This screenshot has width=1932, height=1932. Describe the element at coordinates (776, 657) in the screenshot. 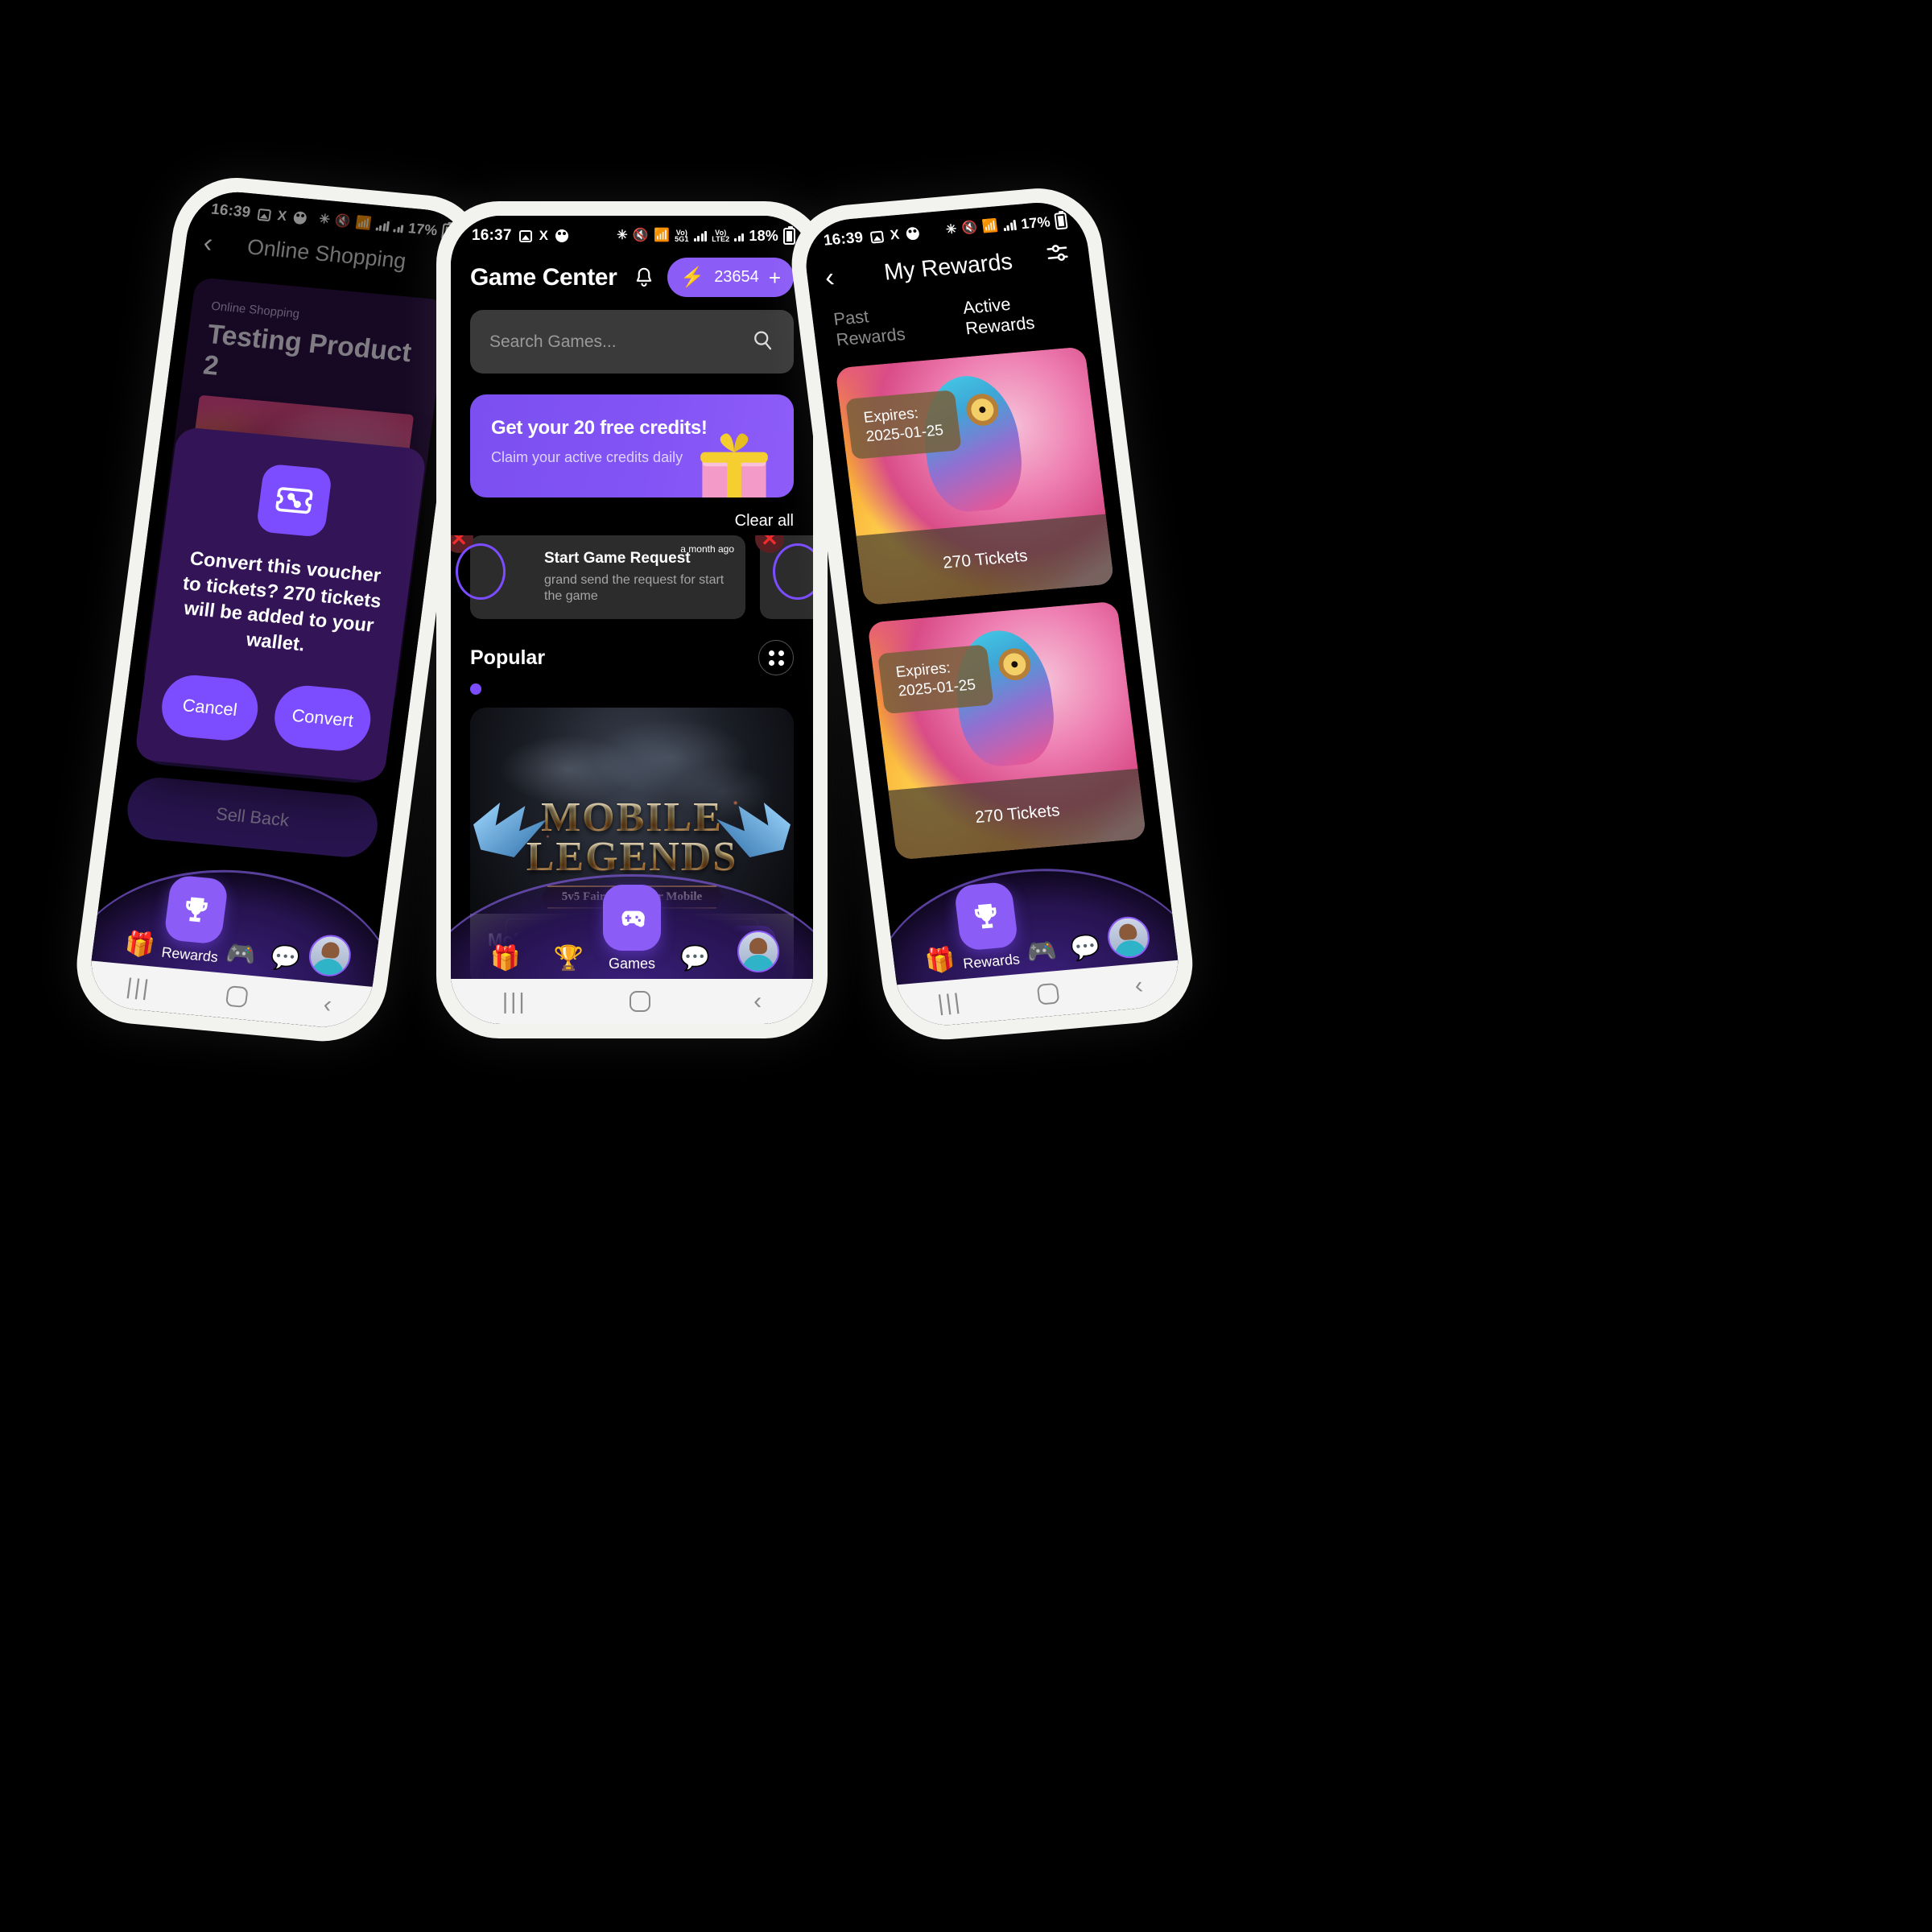

I see `grid-icon` at that location.